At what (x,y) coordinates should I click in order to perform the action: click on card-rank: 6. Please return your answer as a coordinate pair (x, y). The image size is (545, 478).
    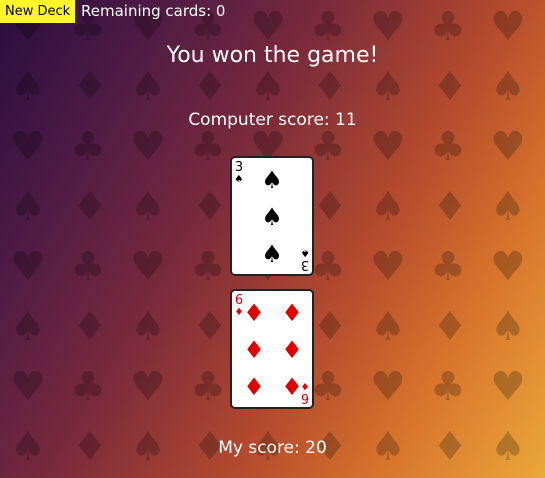
    Looking at the image, I should click on (305, 397).